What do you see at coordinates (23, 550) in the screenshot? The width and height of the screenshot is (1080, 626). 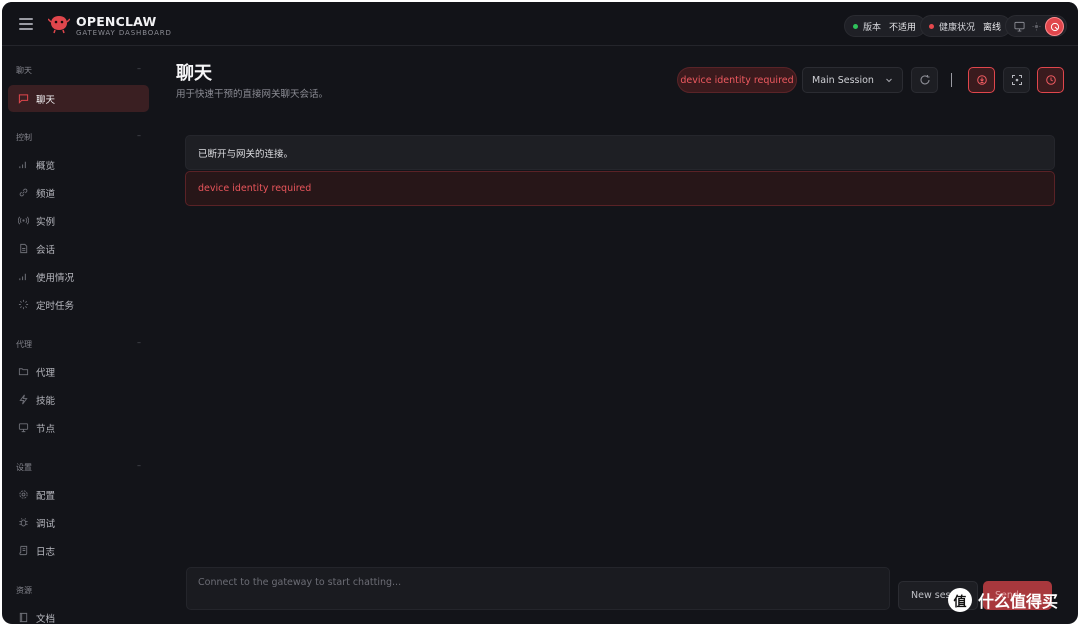 I see `scroll-icon` at bounding box center [23, 550].